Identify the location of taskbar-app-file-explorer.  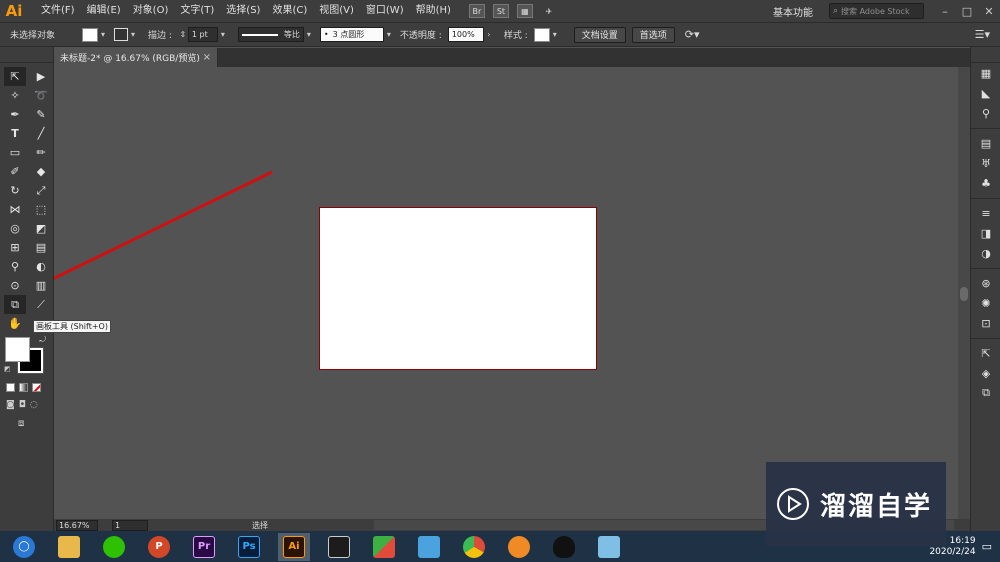
(69, 547).